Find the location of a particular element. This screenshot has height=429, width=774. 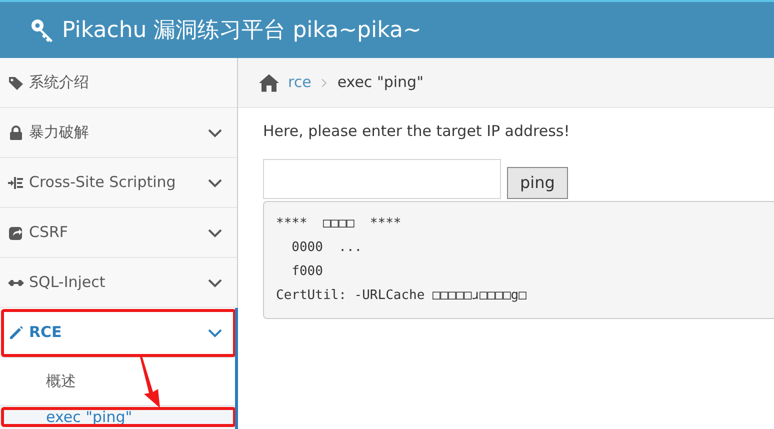

output-line: CertUtil: -URLCache □□□□□ɹ□□□□g□ is located at coordinates (402, 295).